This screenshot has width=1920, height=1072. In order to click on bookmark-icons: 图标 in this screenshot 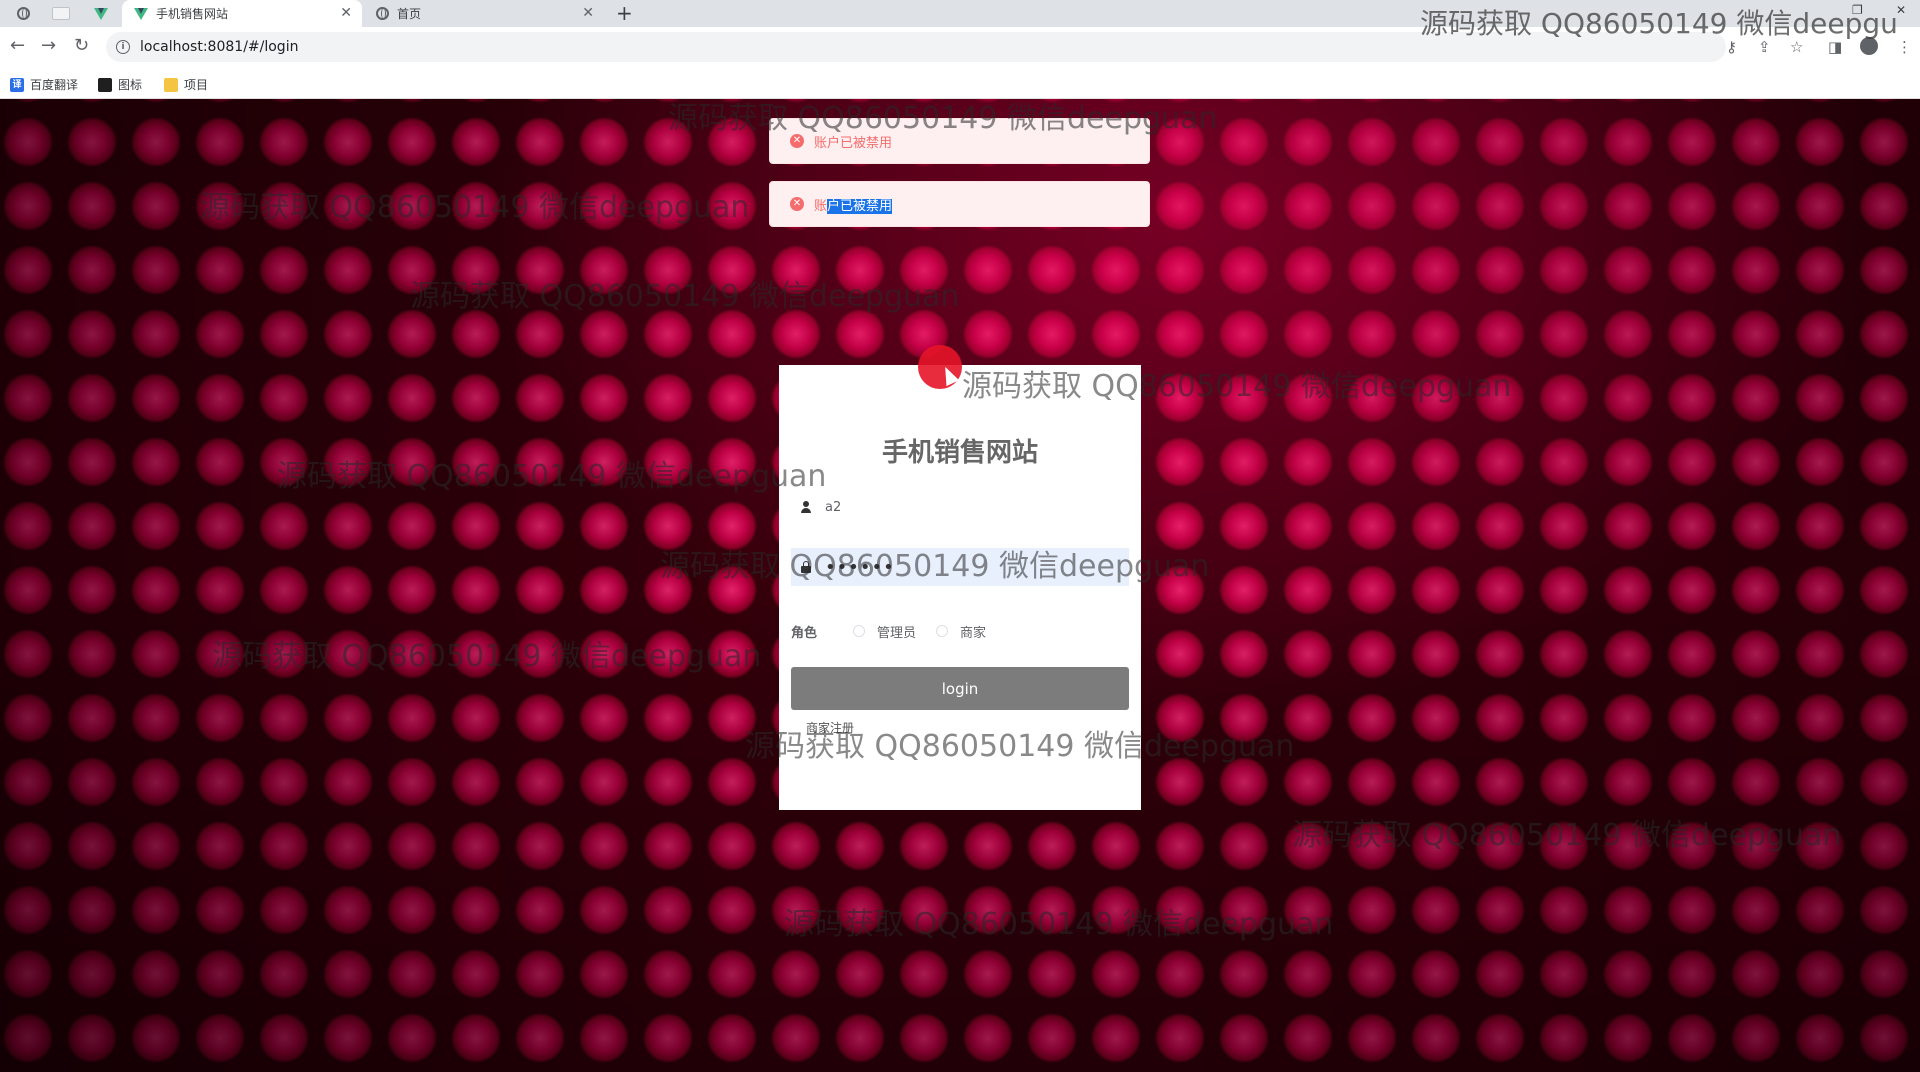, I will do `click(120, 84)`.